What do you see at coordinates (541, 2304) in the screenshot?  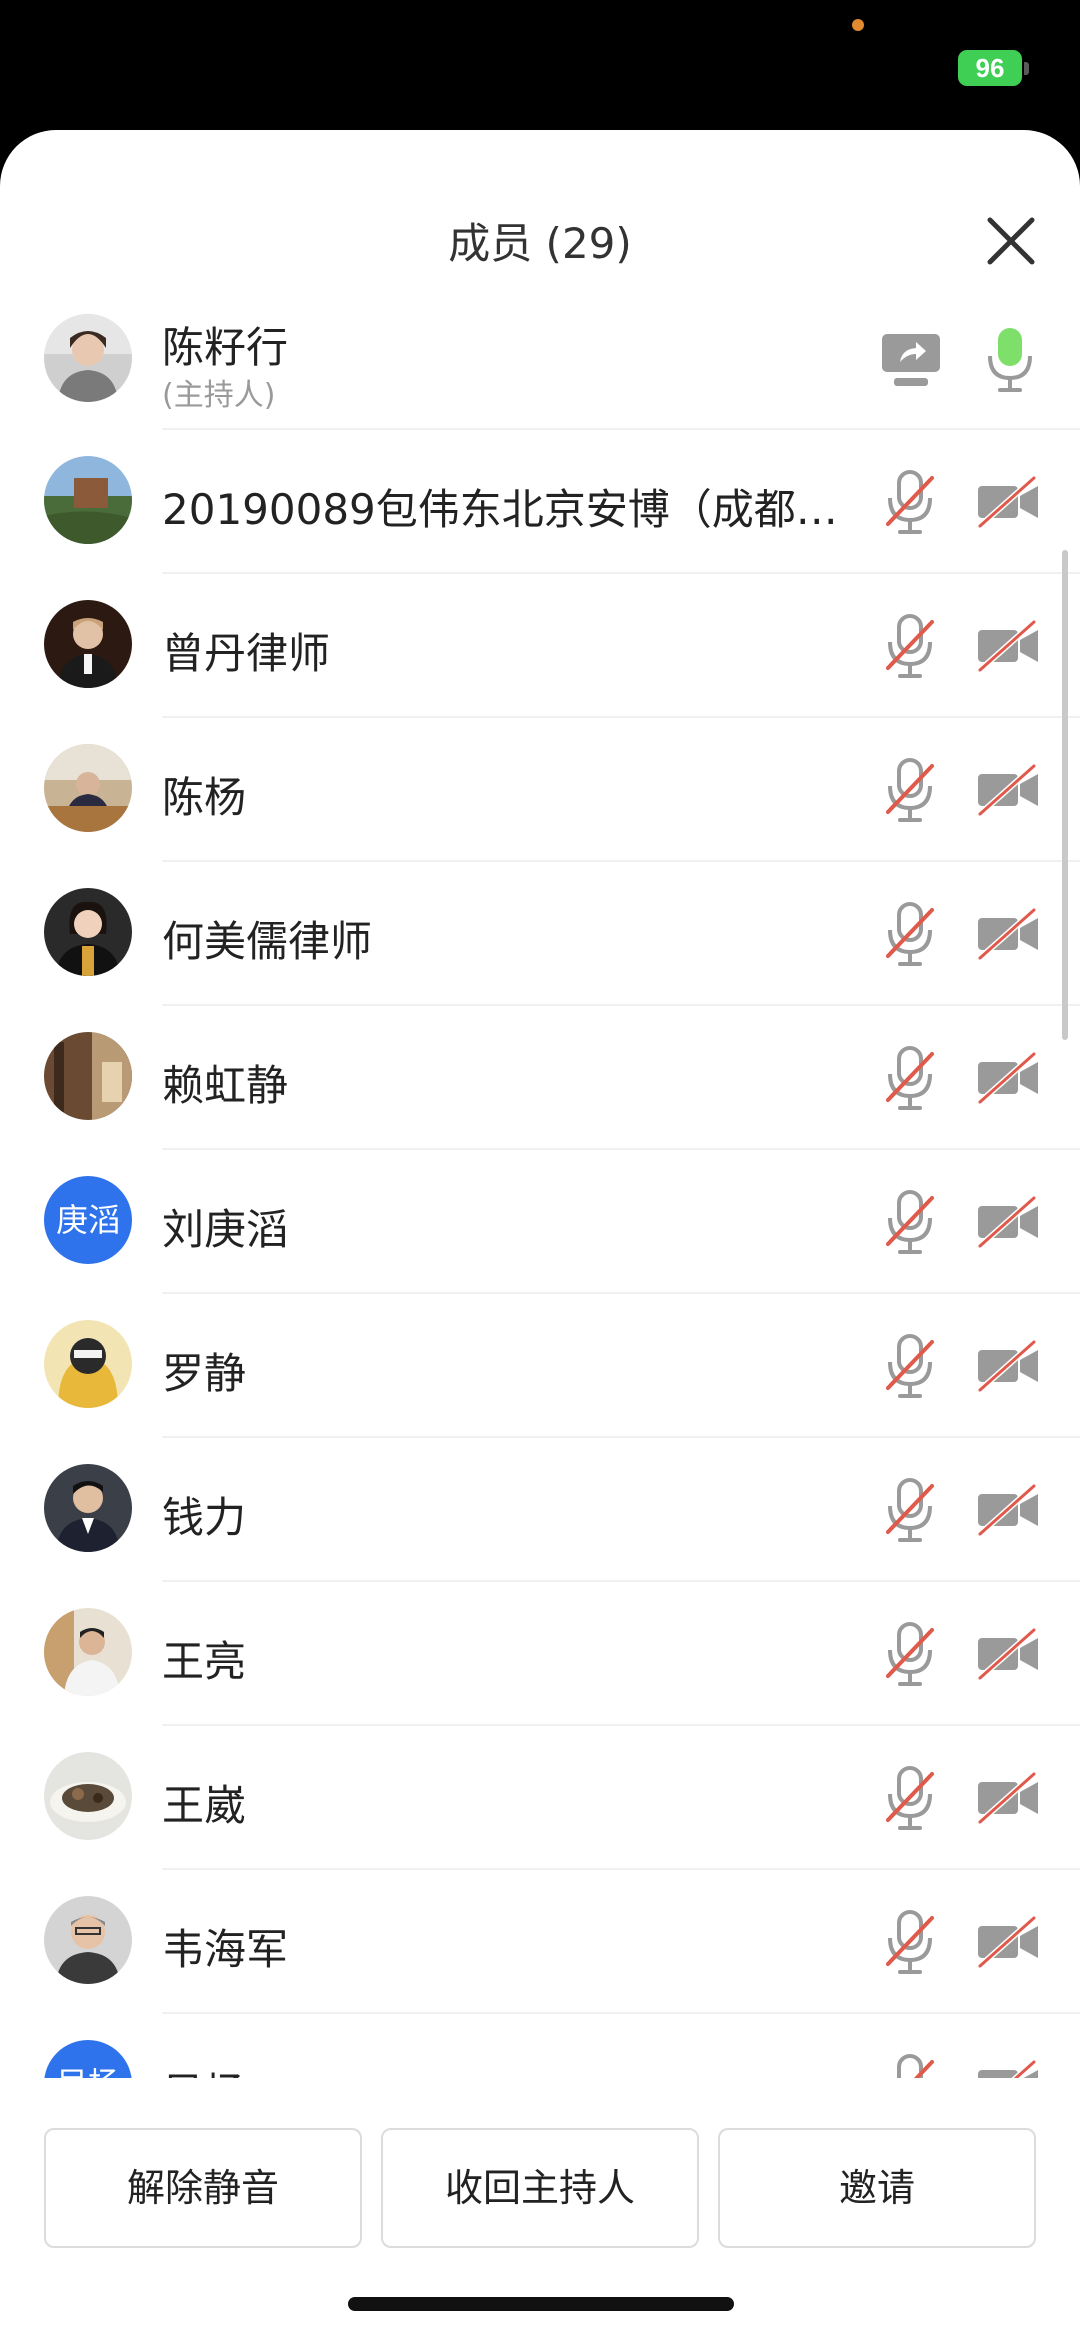 I see `home-indicator` at bounding box center [541, 2304].